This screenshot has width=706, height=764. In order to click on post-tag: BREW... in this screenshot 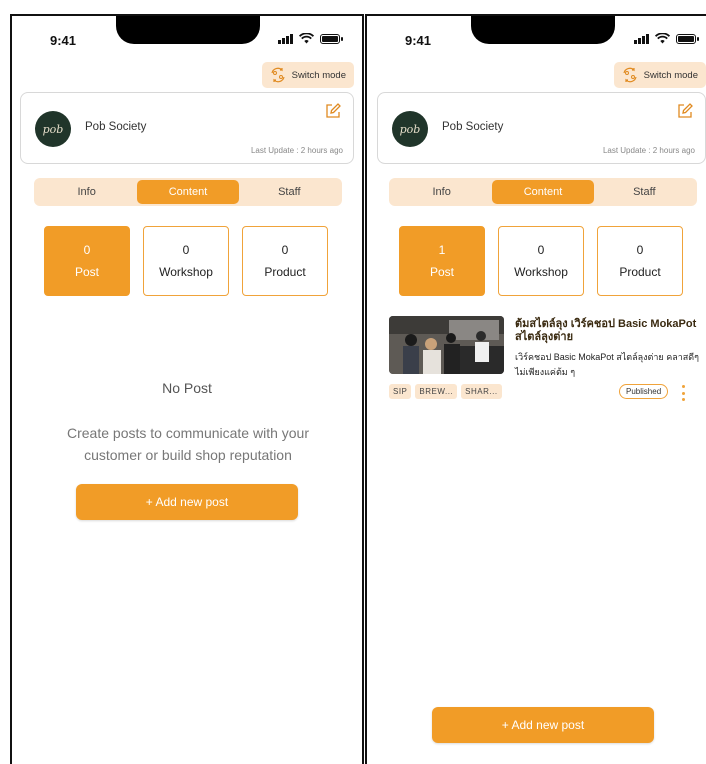, I will do `click(436, 391)`.